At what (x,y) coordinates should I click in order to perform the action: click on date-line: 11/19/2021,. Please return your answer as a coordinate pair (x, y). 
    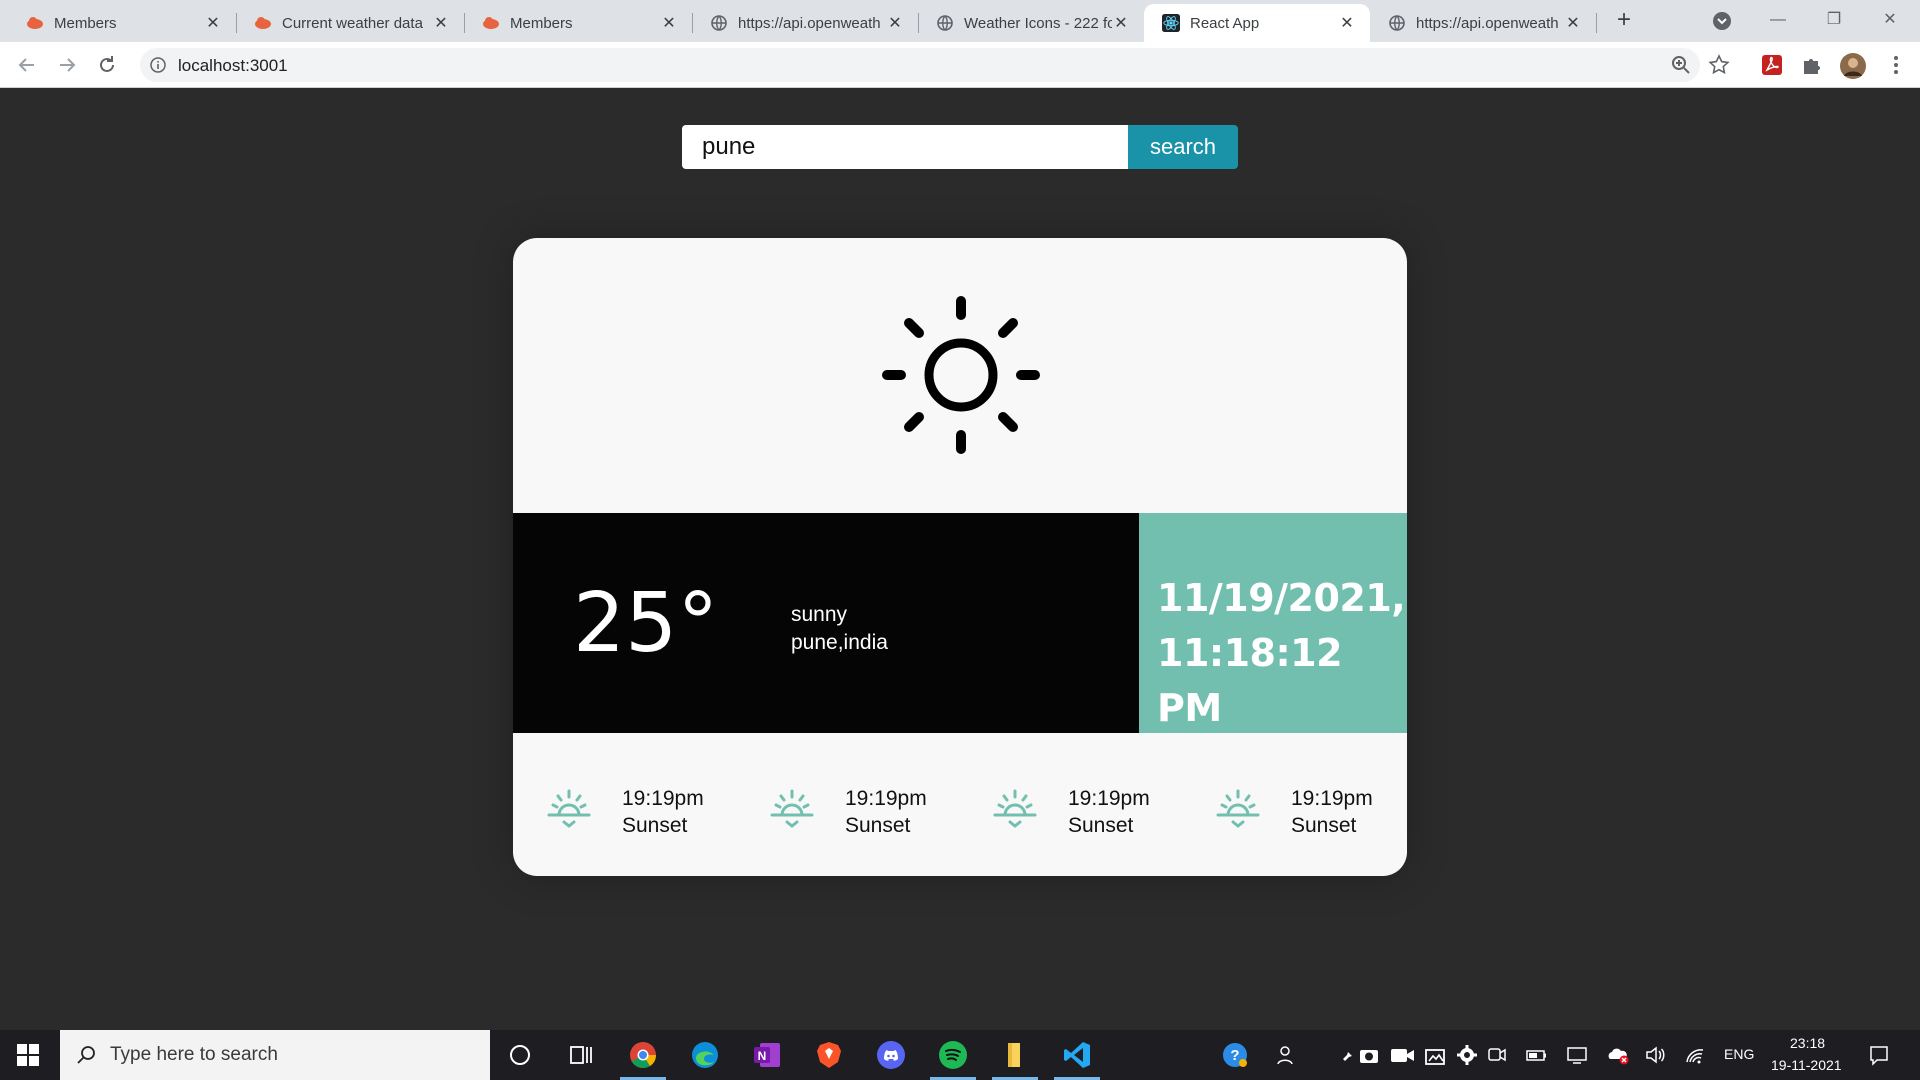
    Looking at the image, I should click on (1281, 598).